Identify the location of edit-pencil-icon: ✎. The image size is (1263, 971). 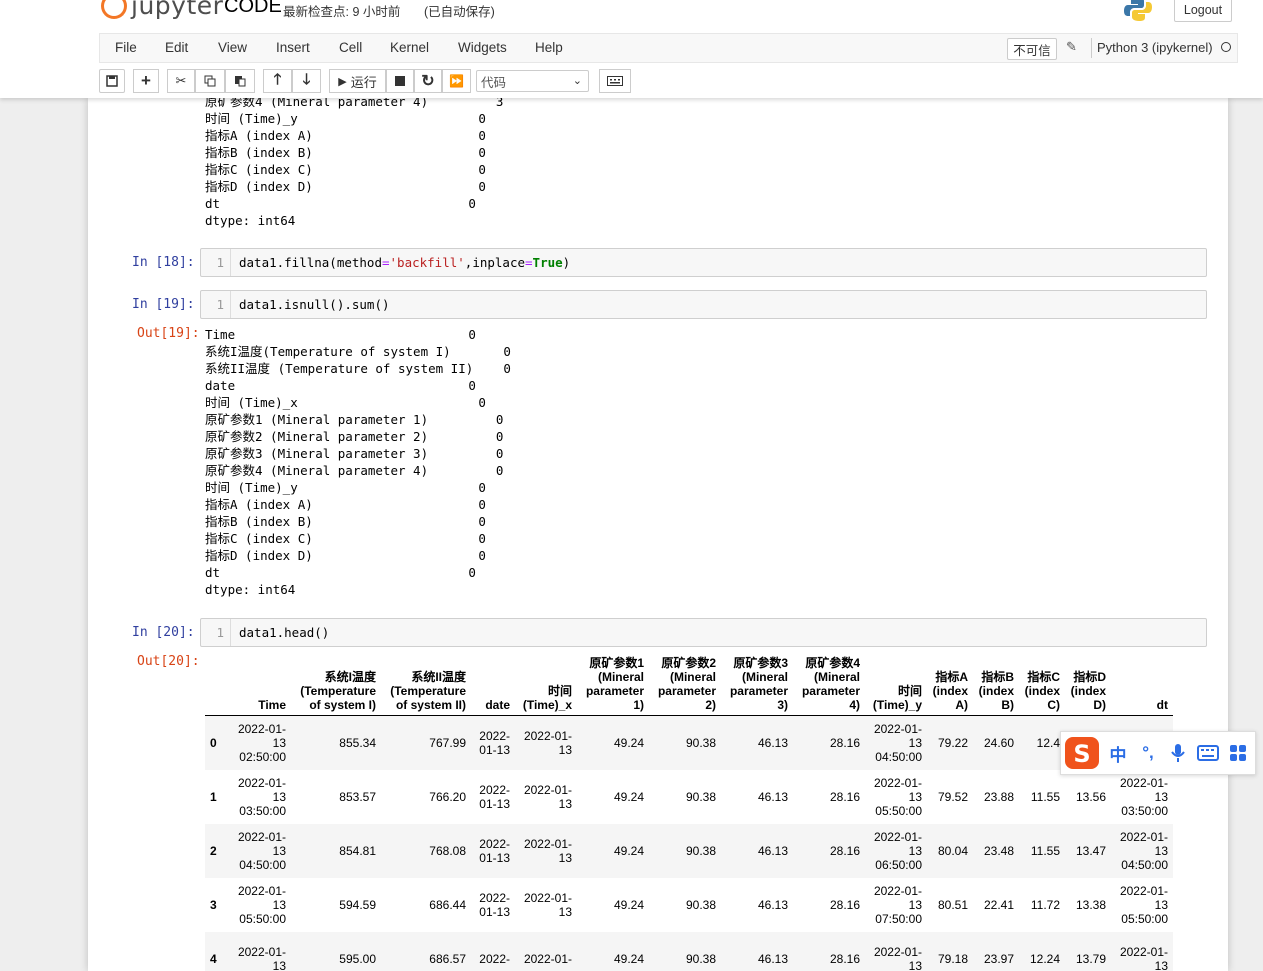
(1071, 47).